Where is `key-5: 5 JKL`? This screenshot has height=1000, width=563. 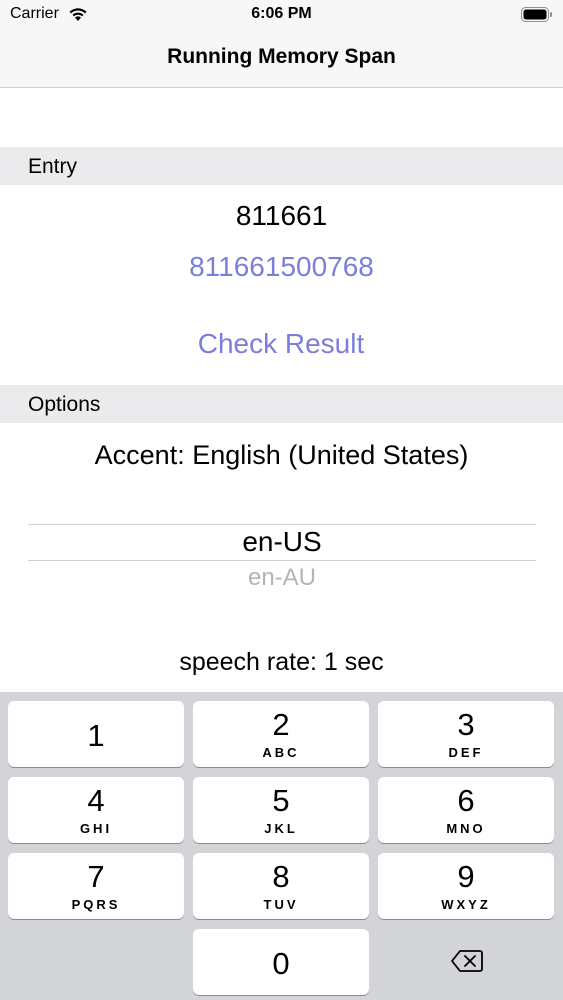 key-5: 5 JKL is located at coordinates (281, 810).